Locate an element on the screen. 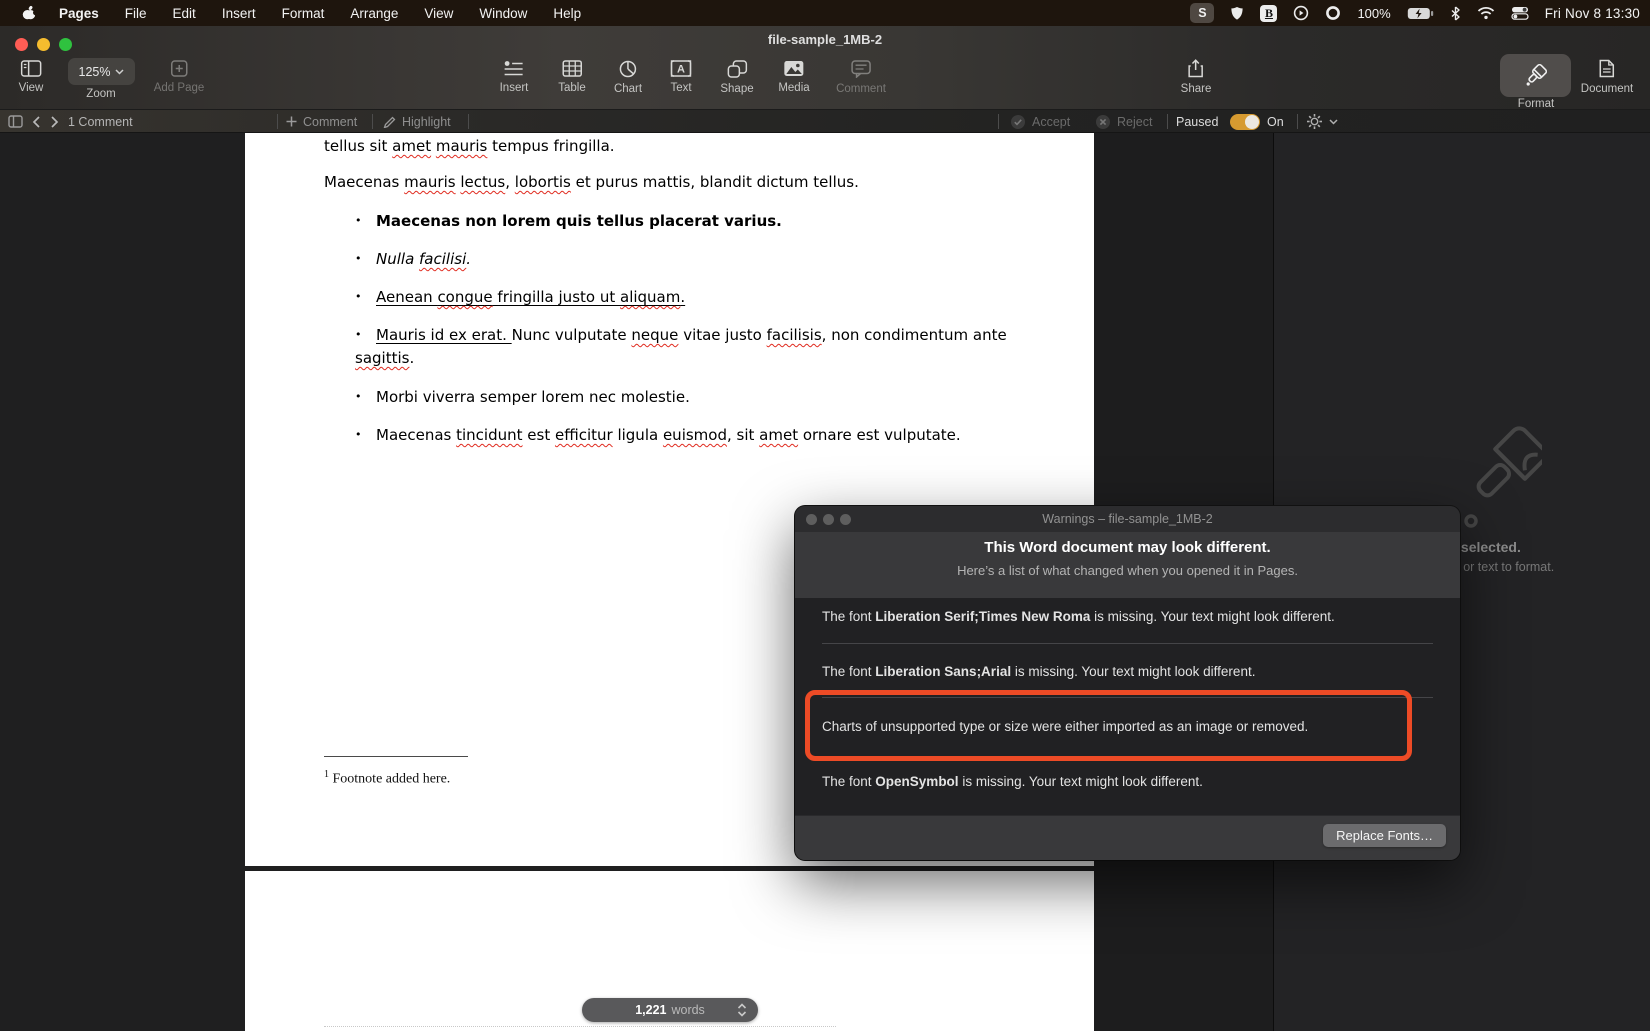  screen-recorder-menu-icon: S is located at coordinates (1202, 13).